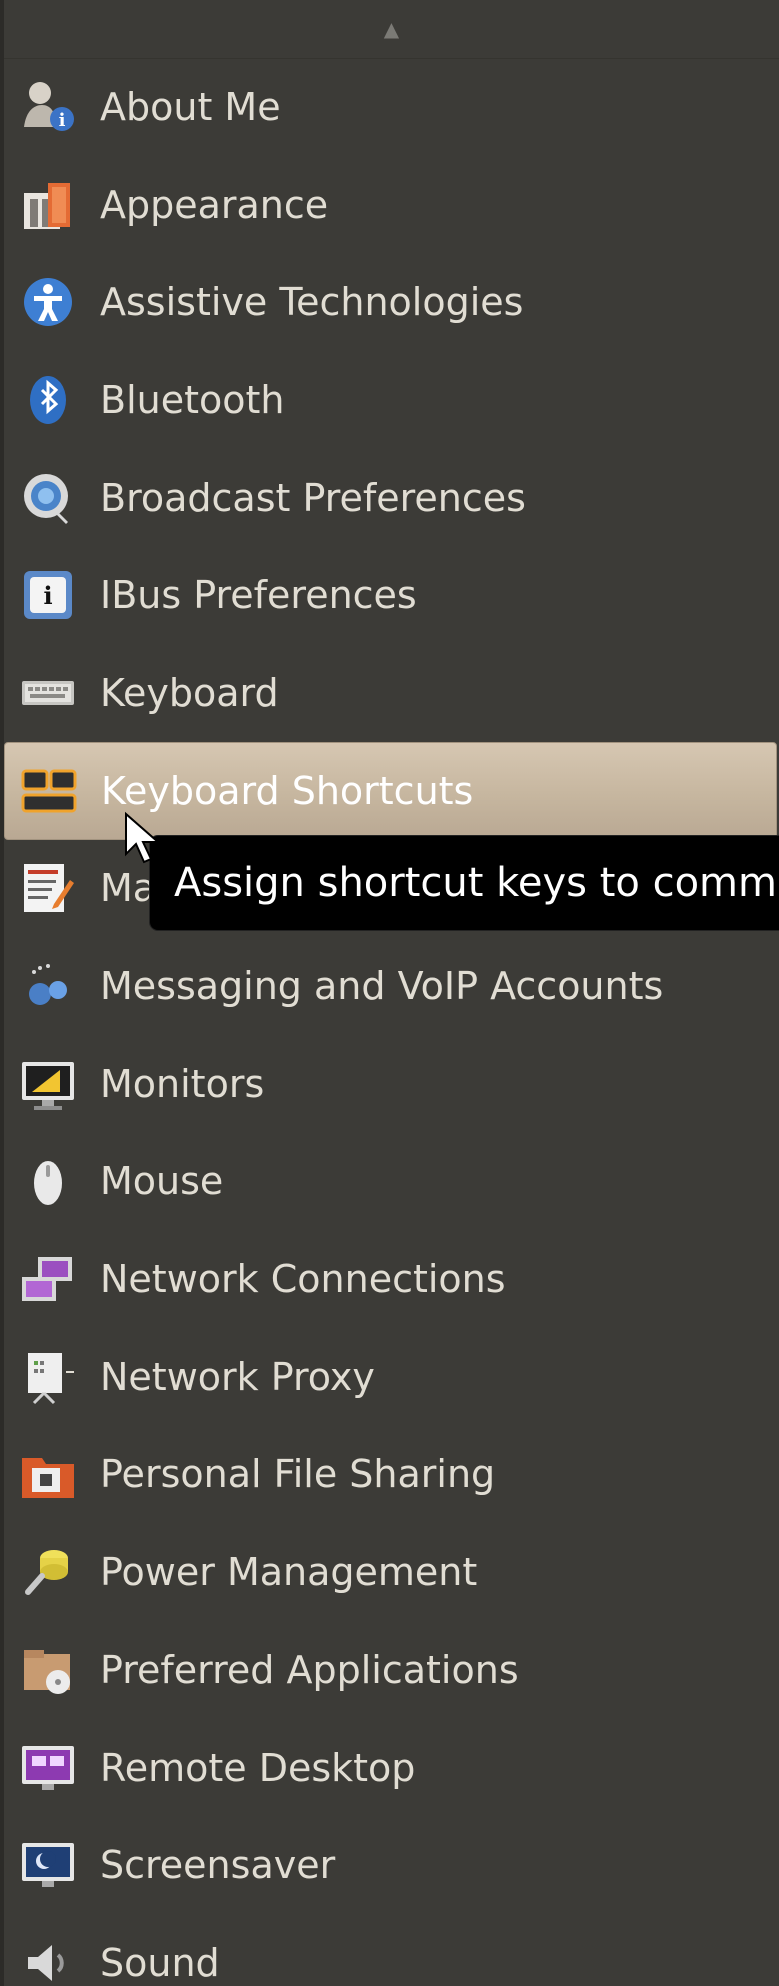  I want to click on keyboard-icon, so click(48, 693).